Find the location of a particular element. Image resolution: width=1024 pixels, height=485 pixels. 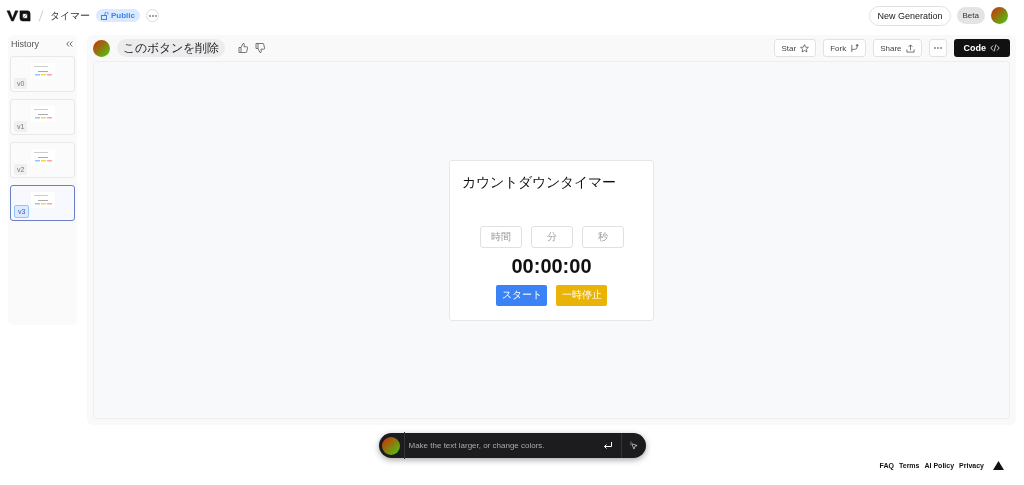

collapse-icon is located at coordinates (69, 44).